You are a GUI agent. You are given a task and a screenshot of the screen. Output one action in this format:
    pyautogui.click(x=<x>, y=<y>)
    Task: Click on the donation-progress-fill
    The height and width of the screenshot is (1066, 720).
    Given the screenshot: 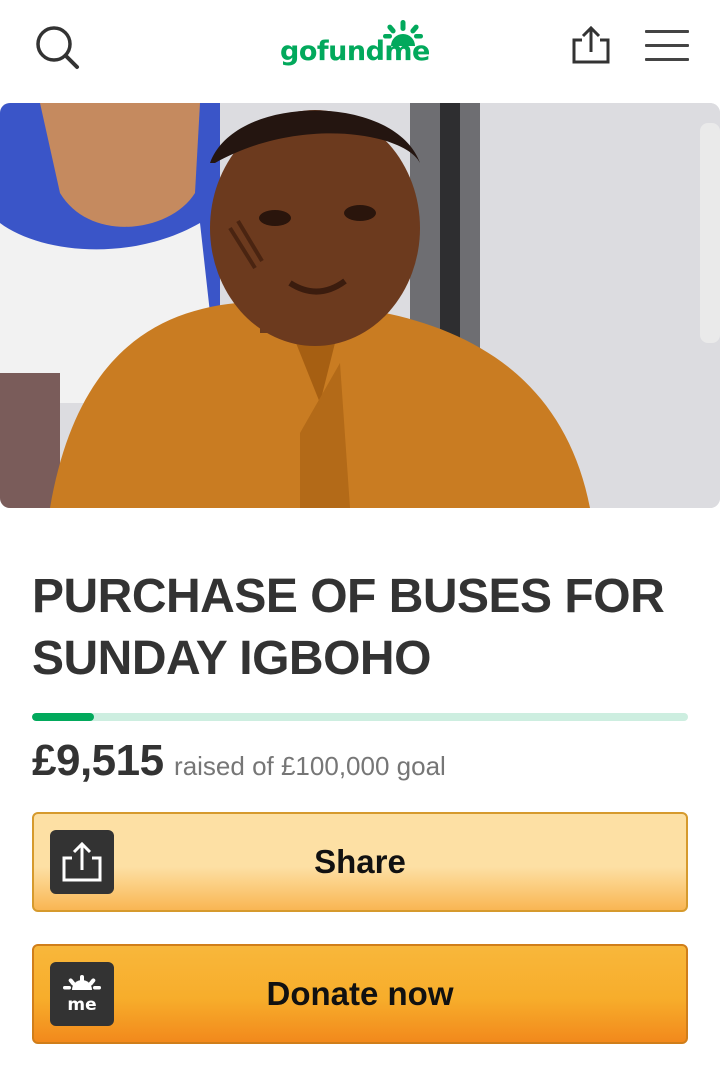 What is the action you would take?
    pyautogui.click(x=63, y=717)
    